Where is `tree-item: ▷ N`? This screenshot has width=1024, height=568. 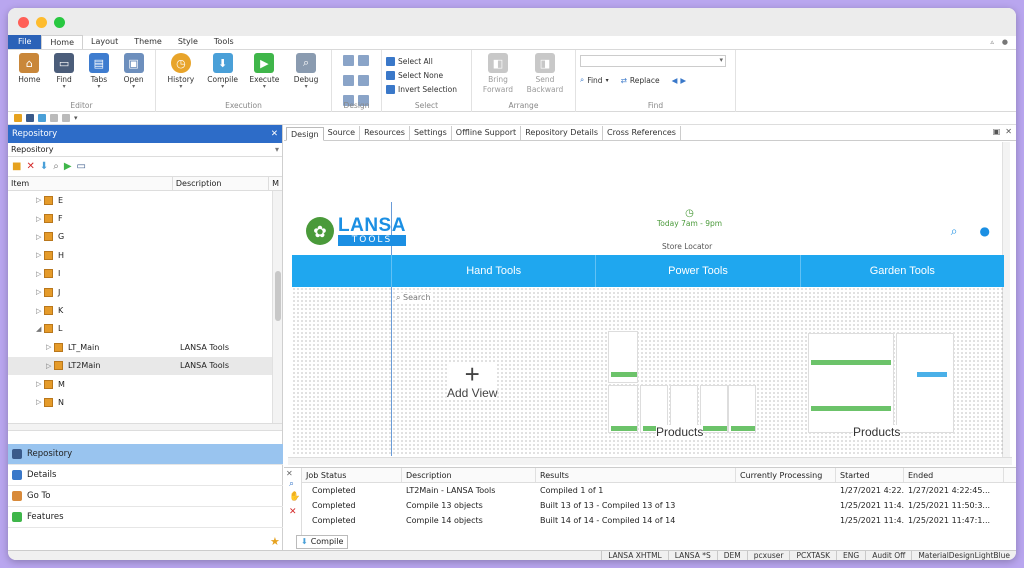
tree-item: ▷ N is located at coordinates (145, 402).